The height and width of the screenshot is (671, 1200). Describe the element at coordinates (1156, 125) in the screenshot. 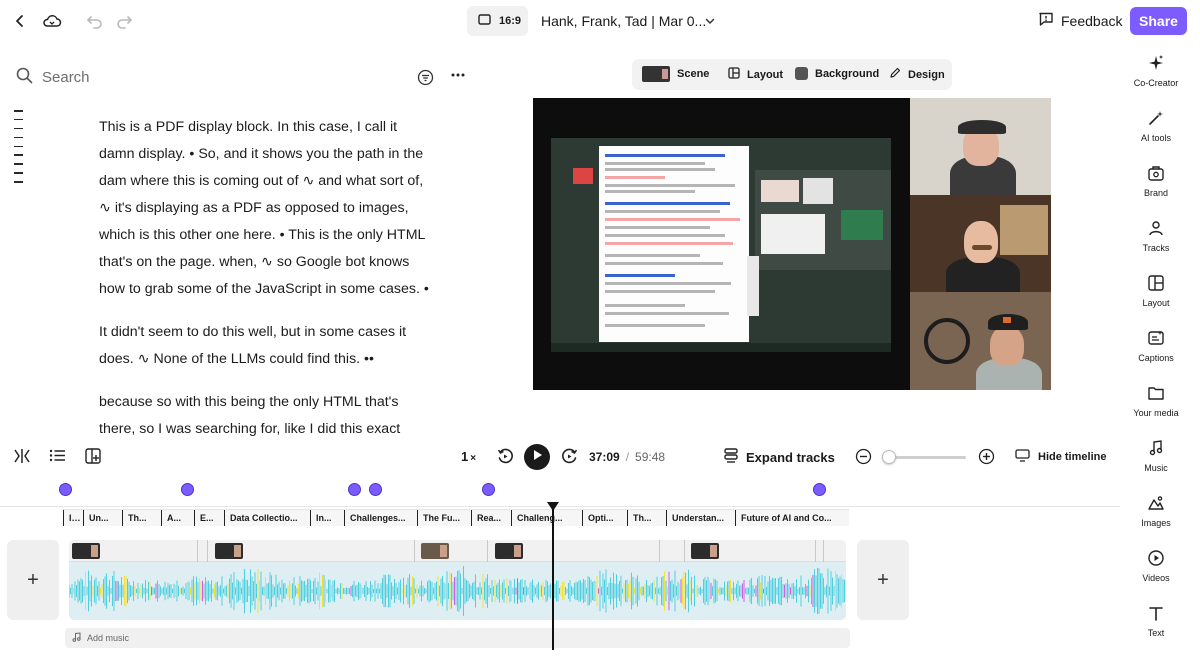

I see `rail-item-ai-tools: AI tools` at that location.